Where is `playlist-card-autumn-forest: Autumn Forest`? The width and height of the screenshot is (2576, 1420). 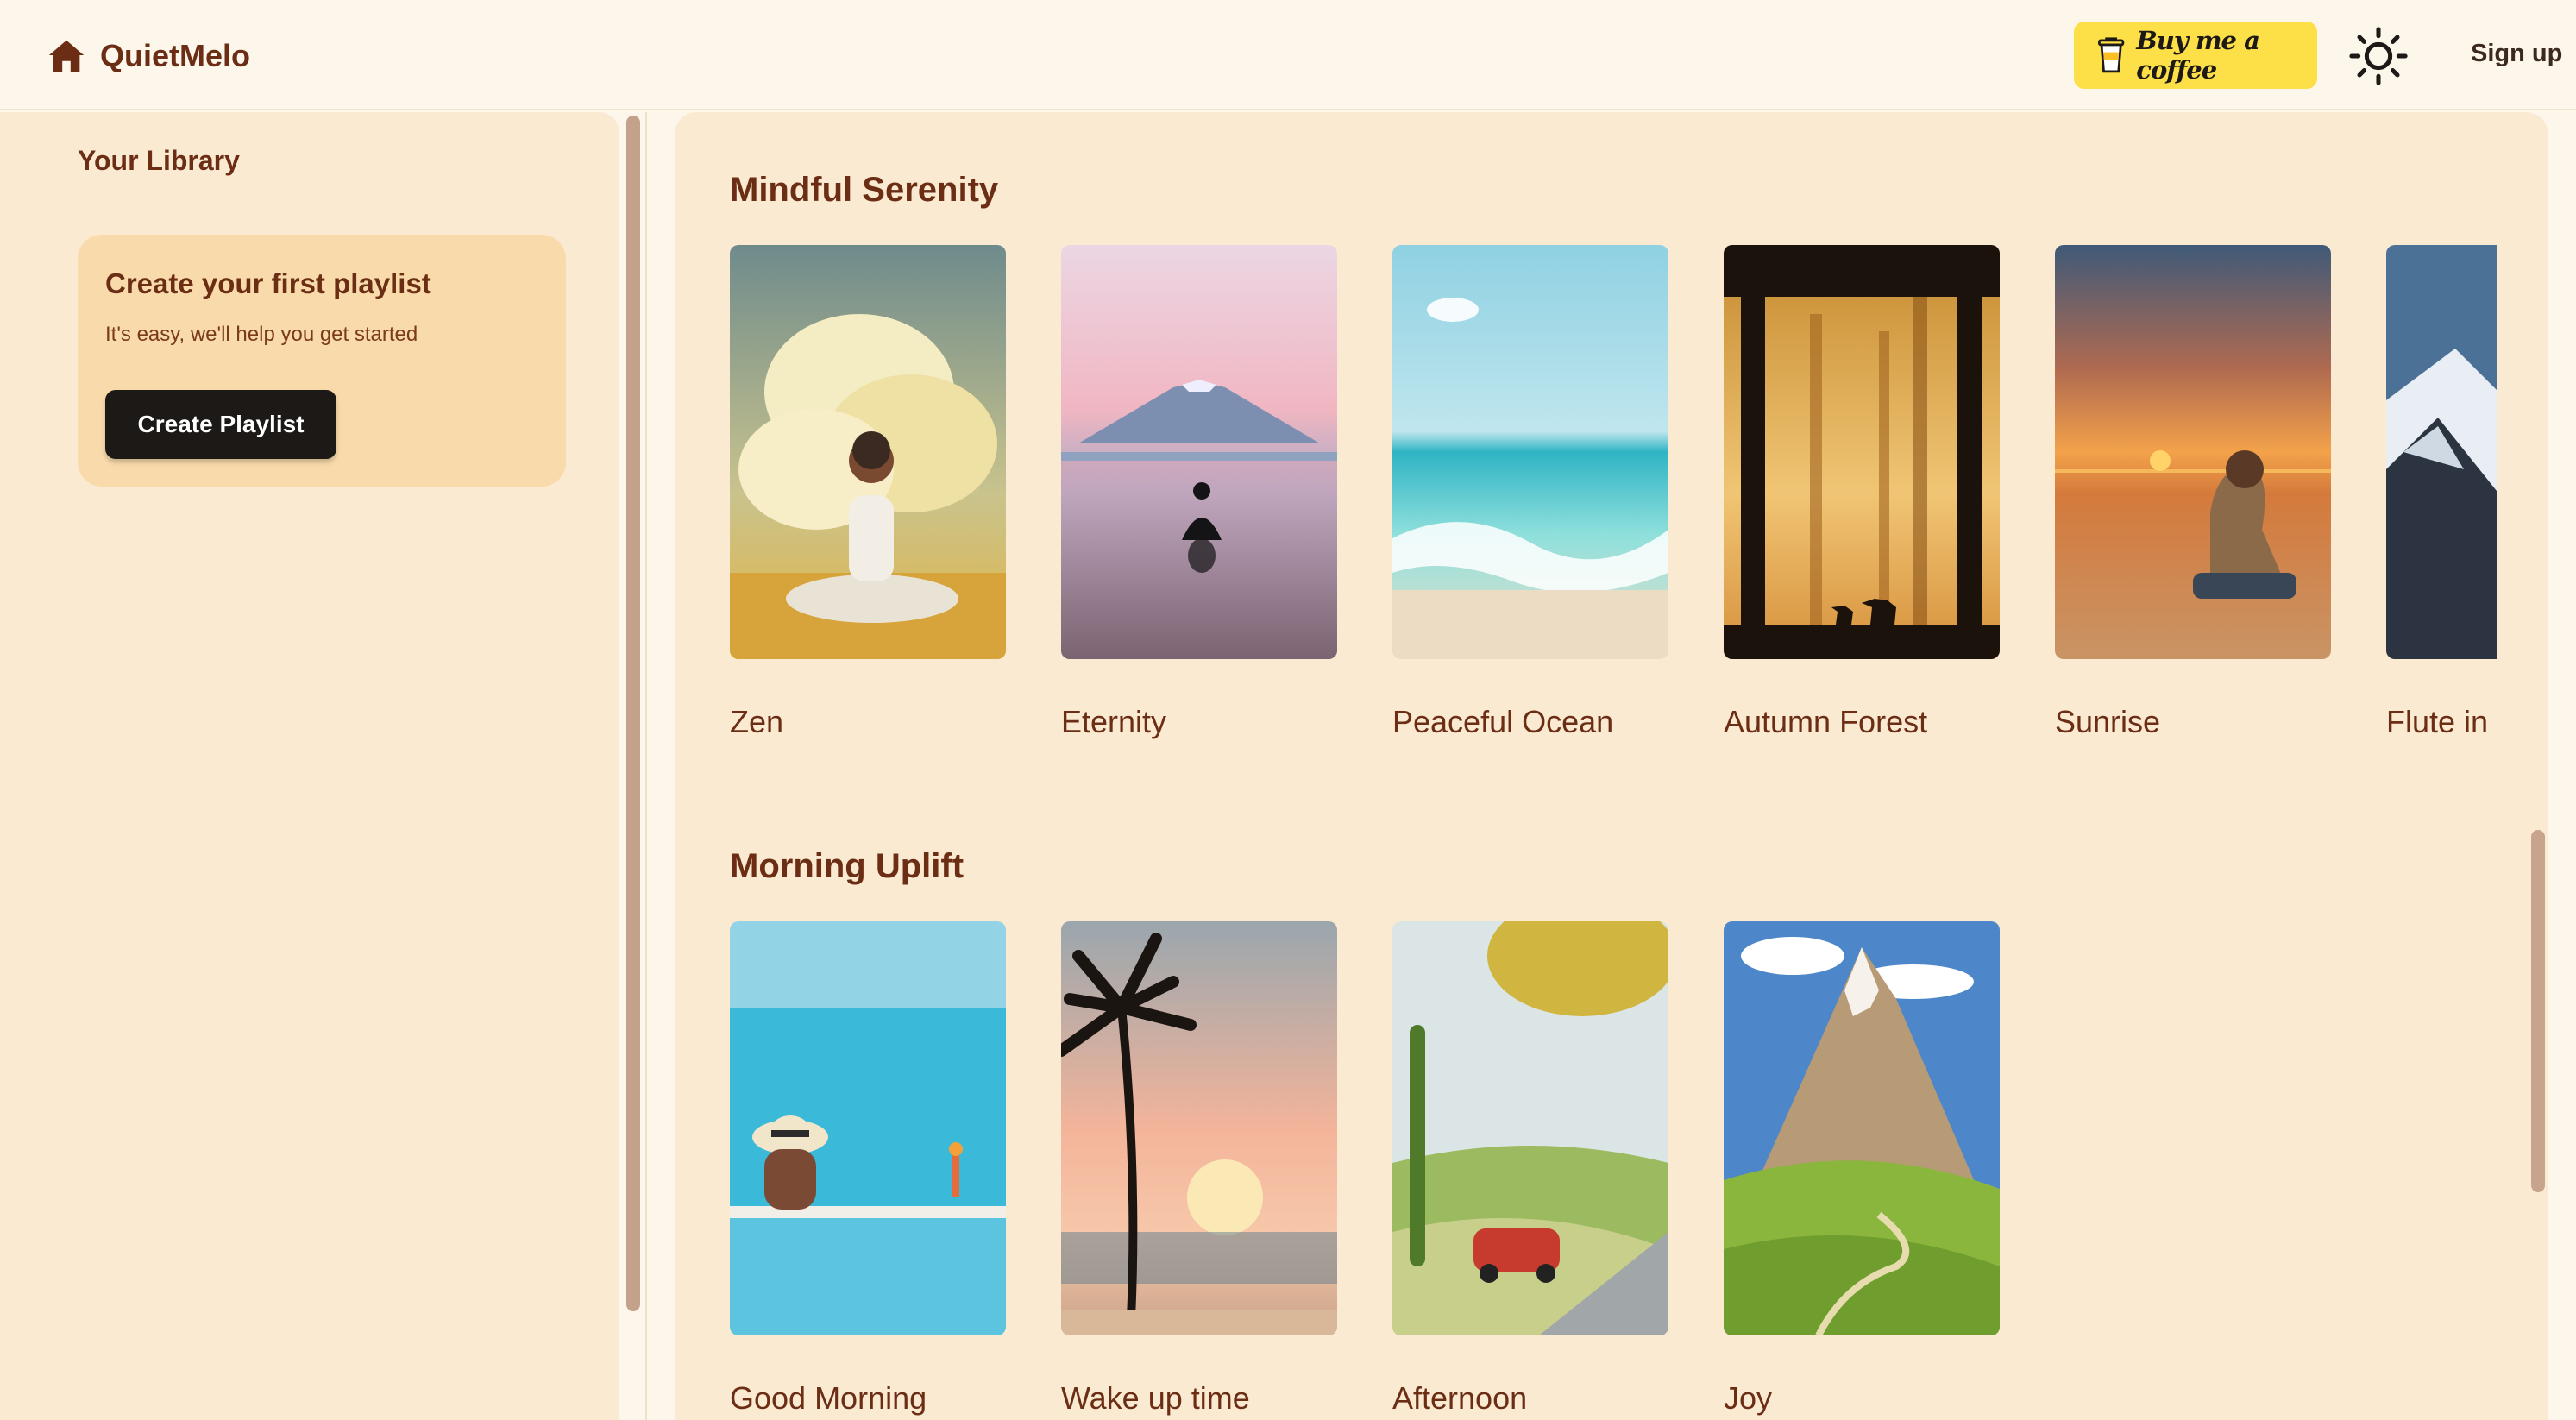 playlist-card-autumn-forest: Autumn Forest is located at coordinates (1862, 492).